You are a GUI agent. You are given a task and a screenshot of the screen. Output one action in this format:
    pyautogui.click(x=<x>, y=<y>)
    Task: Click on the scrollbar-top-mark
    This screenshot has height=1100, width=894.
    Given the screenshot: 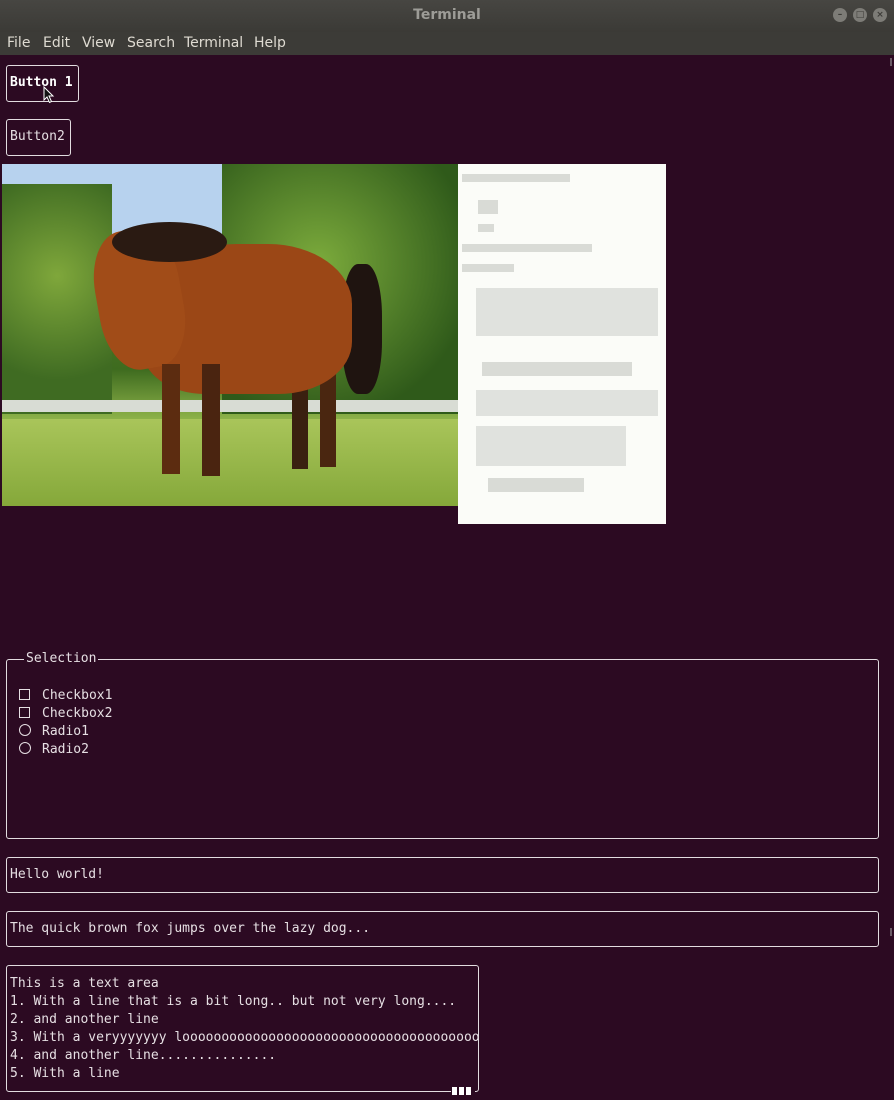 What is the action you would take?
    pyautogui.click(x=891, y=62)
    